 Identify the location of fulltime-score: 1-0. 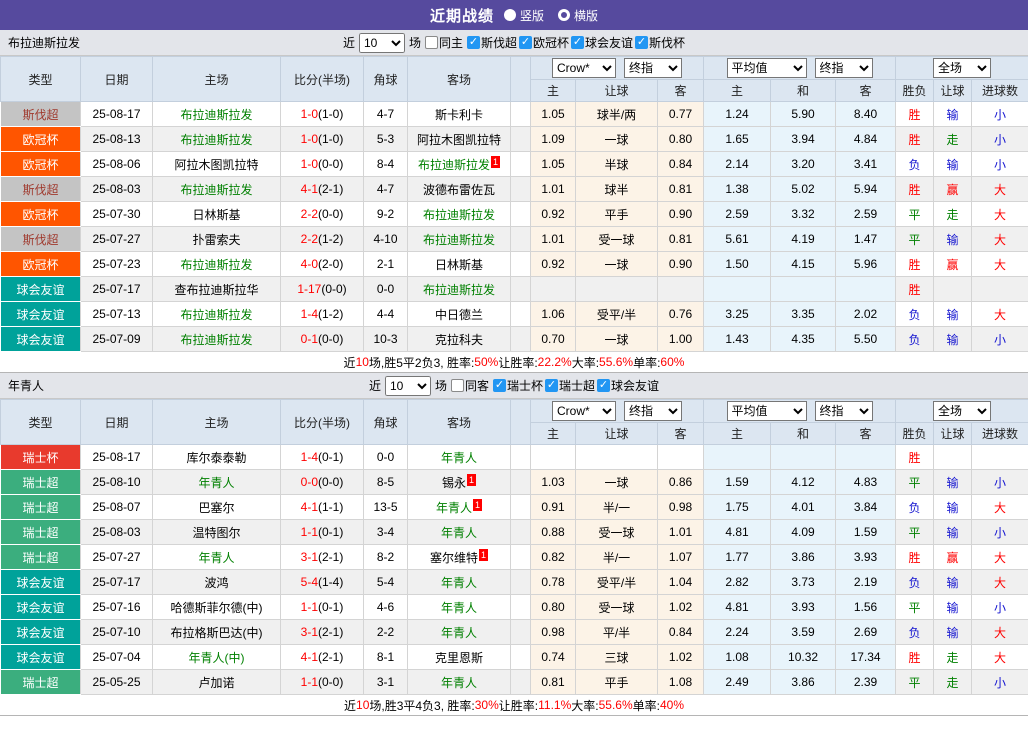
(309, 164).